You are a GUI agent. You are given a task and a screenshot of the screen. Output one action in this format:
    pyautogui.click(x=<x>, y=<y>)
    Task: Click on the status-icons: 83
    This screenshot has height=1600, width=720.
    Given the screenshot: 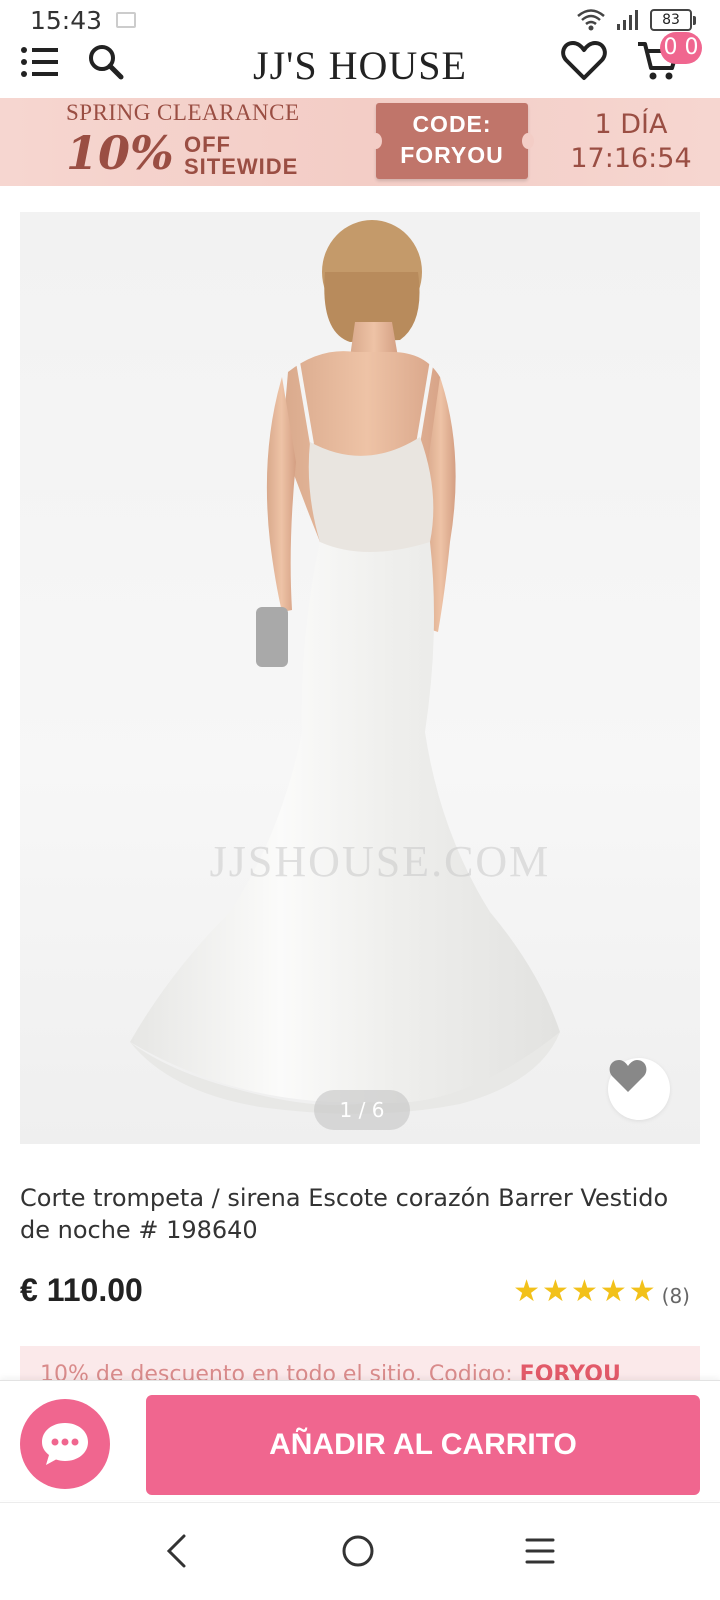 What is the action you would take?
    pyautogui.click(x=636, y=20)
    